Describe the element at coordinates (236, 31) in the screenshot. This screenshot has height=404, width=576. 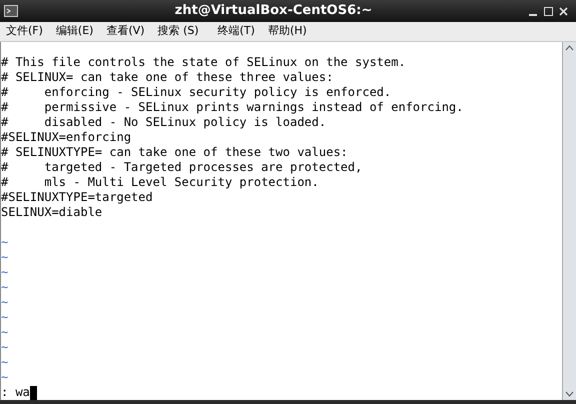
I see `menu-item: 终端(T)` at that location.